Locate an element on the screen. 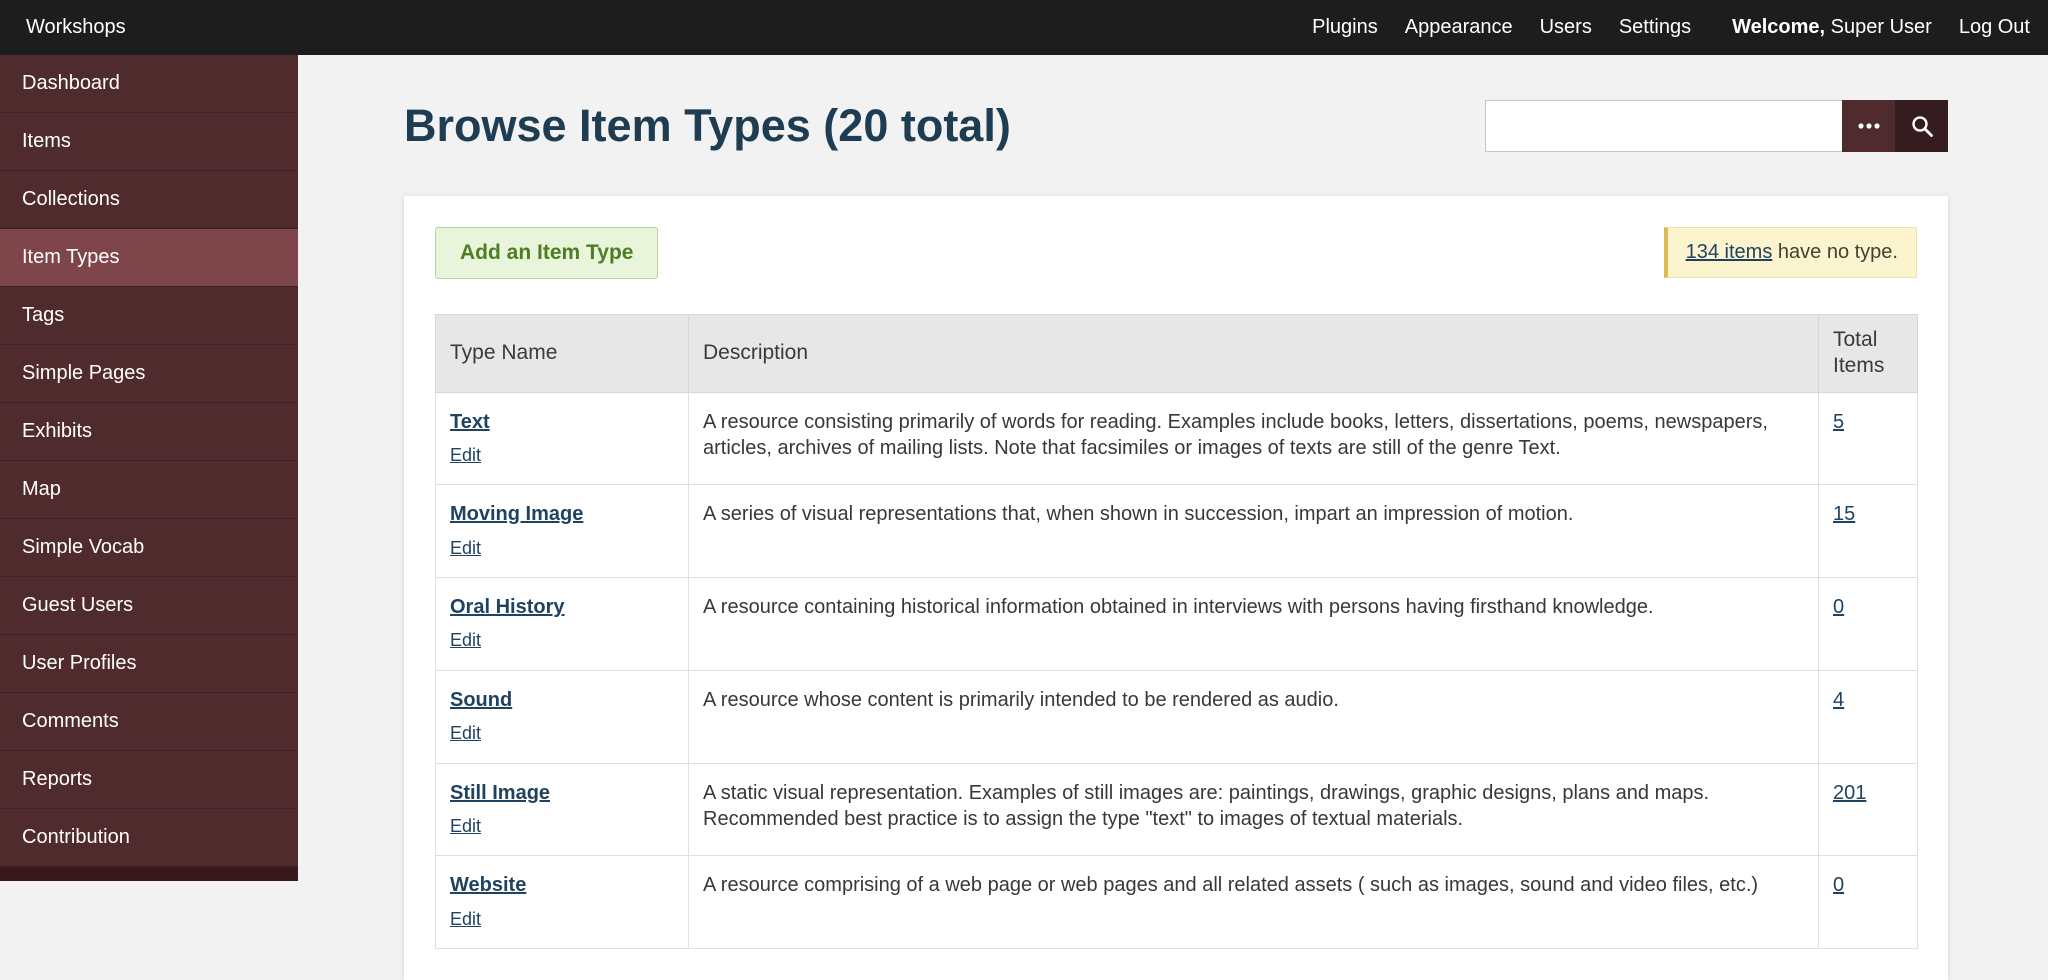 This screenshot has width=2048, height=980. sidebar-item-simple-vocab: Simple Vocab is located at coordinates (149, 548).